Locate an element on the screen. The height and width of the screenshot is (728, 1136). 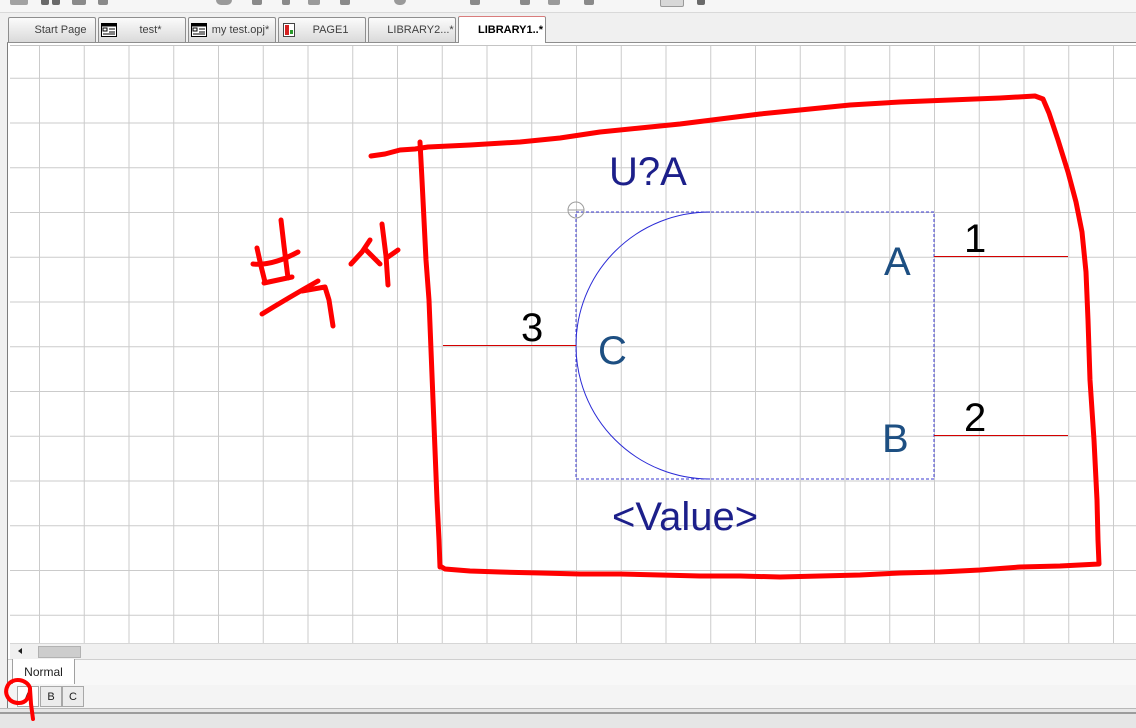
part-value: <Value> is located at coordinates (685, 517).